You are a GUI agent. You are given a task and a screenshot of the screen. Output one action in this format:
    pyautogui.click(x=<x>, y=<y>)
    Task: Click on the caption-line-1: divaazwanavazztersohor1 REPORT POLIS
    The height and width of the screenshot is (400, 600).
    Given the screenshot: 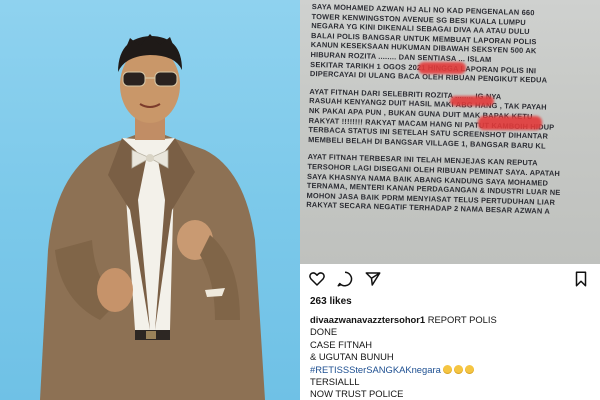 What is the action you would take?
    pyautogui.click(x=452, y=320)
    